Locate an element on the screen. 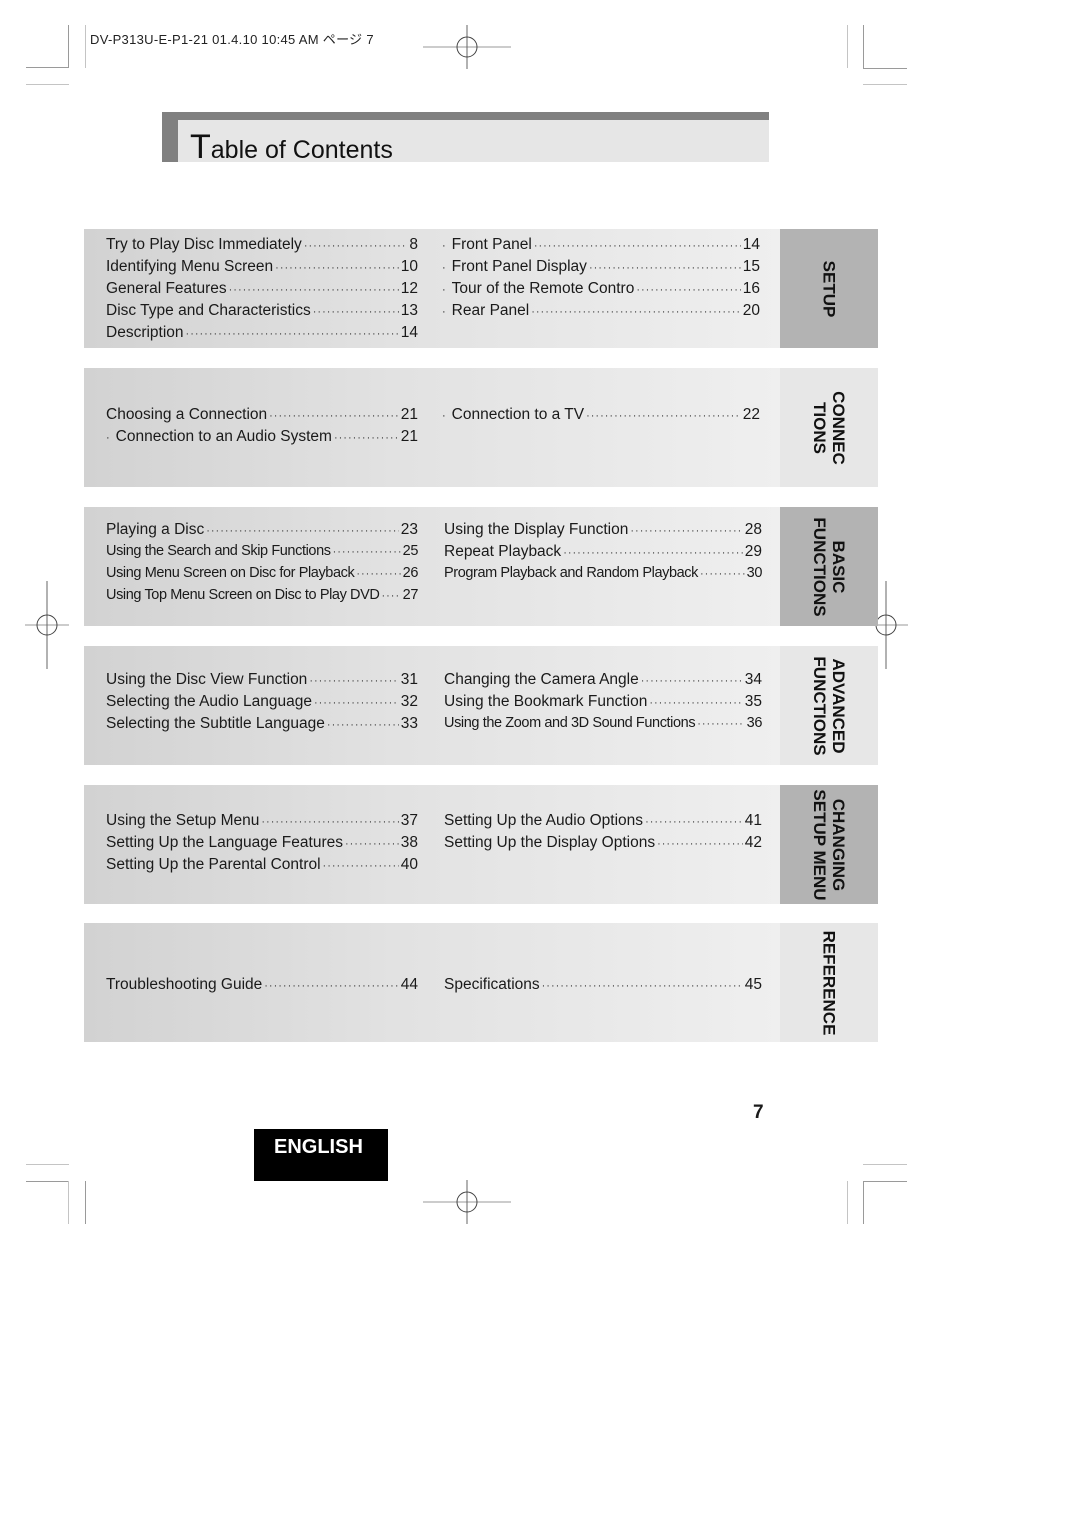 The image size is (1080, 1528). toc-entry: Using Menu Screen on Disc for Playback 26 is located at coordinates (262, 573).